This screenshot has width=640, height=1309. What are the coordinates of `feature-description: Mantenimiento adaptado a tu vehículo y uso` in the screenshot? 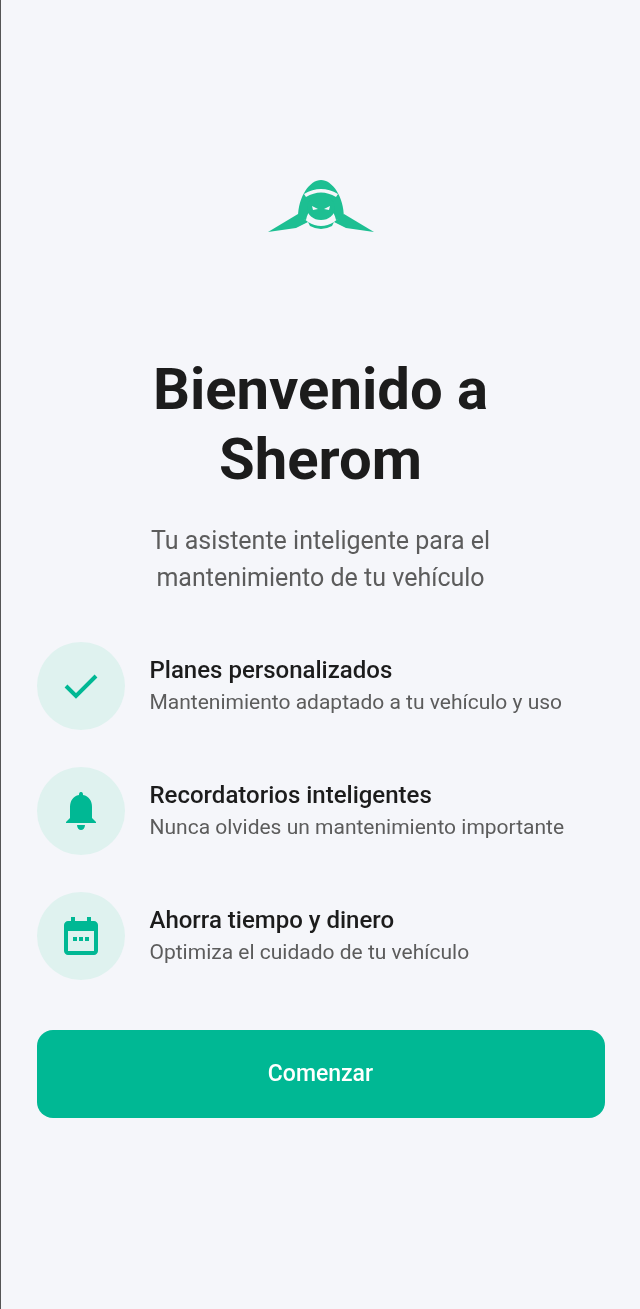 It's located at (356, 702).